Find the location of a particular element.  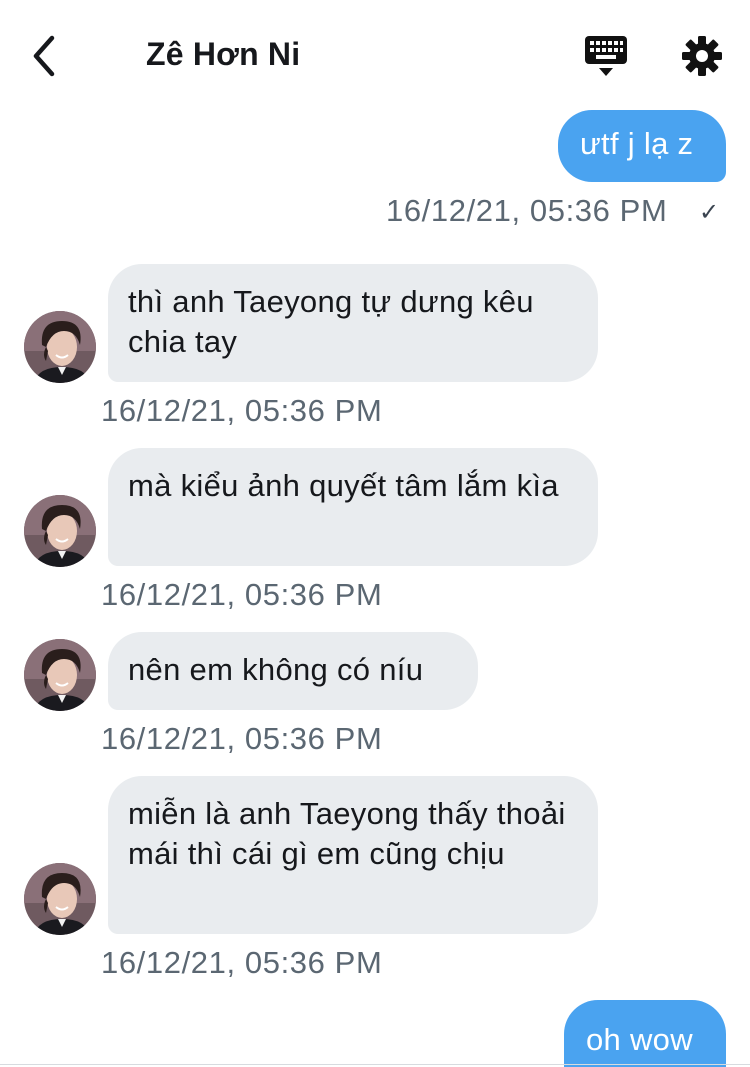

chevron-left-icon is located at coordinates (44, 56).